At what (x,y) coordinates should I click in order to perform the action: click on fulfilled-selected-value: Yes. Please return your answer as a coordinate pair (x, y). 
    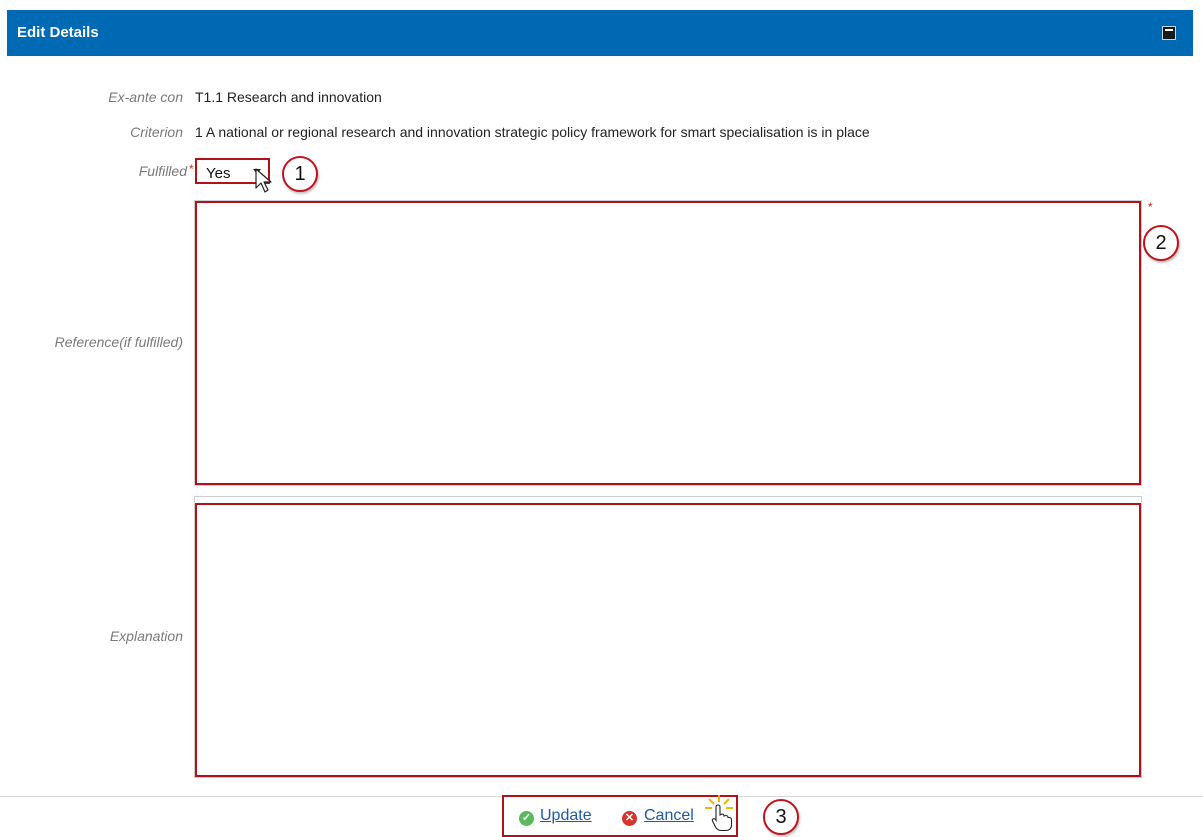
    Looking at the image, I should click on (218, 173).